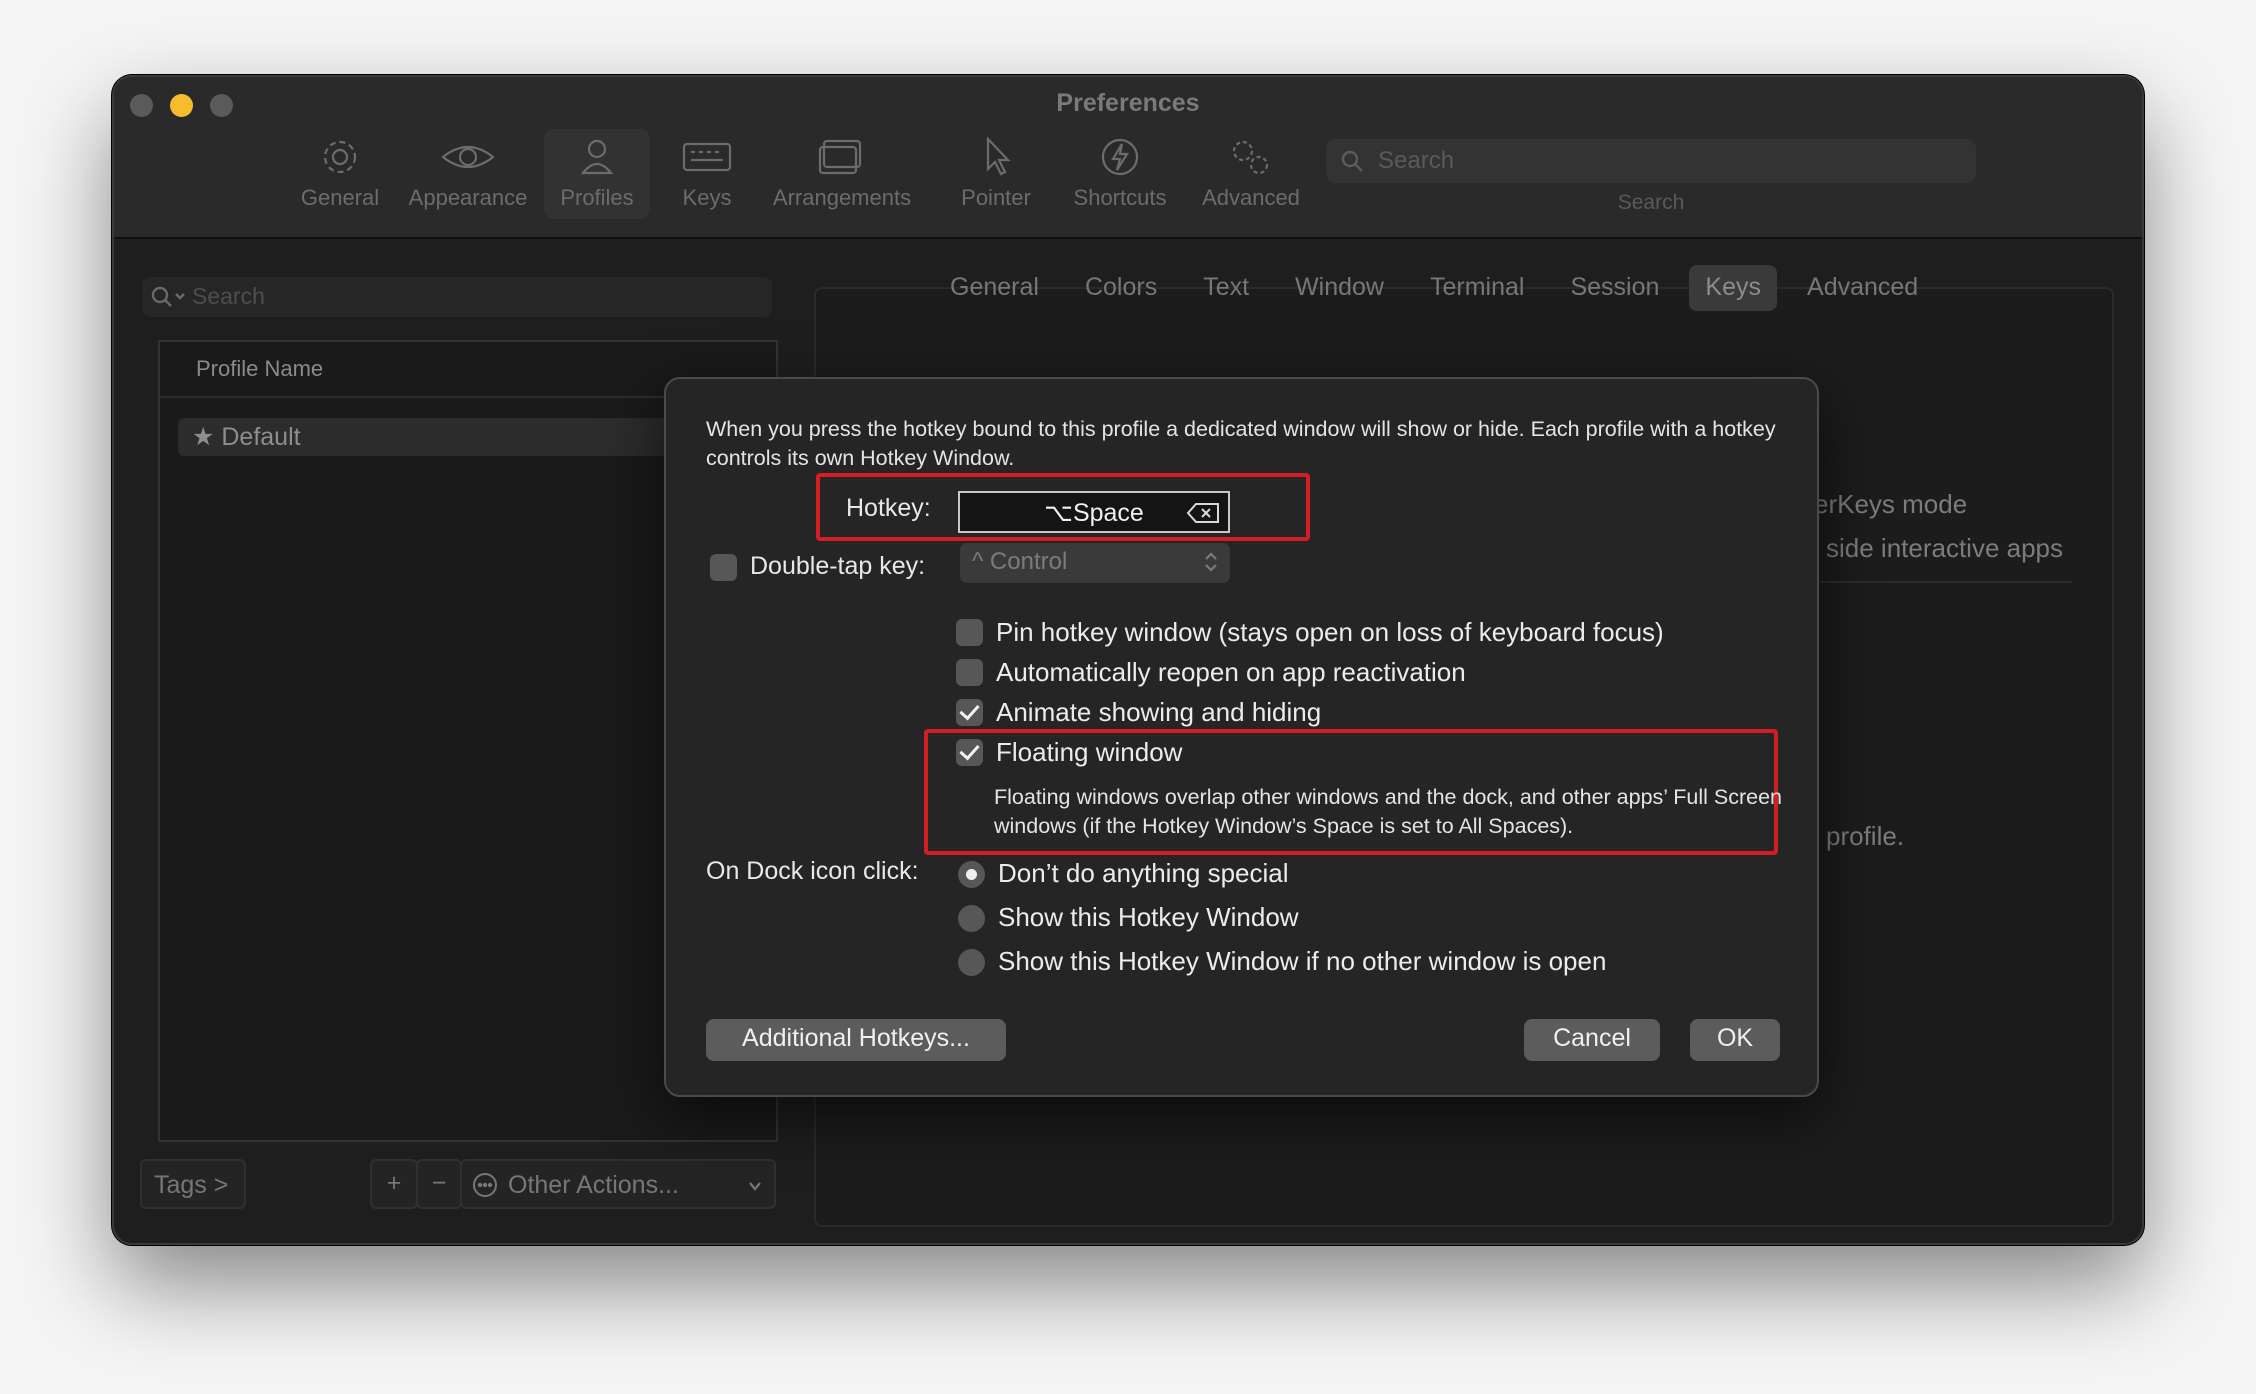 The height and width of the screenshot is (1394, 2256). Describe the element at coordinates (1121, 288) in the screenshot. I see `tab-colors: Colors` at that location.